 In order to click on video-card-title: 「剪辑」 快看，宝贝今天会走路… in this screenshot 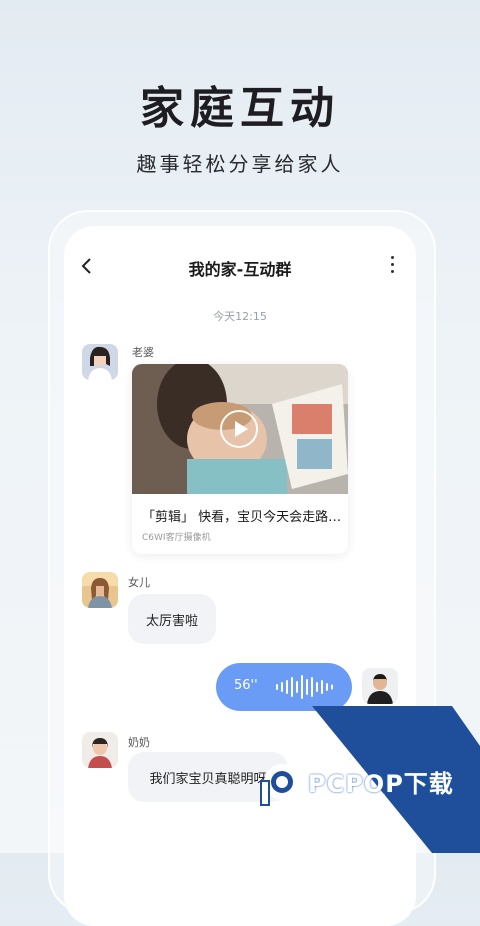, I will do `click(242, 517)`.